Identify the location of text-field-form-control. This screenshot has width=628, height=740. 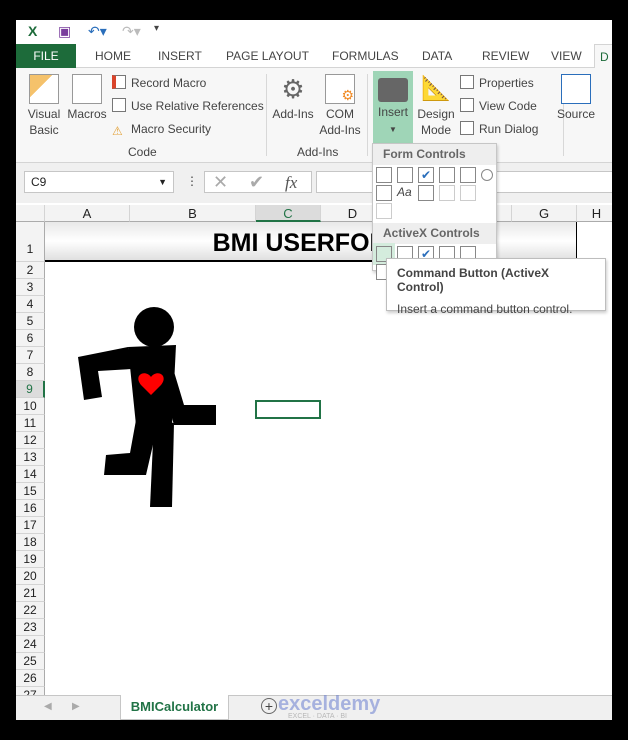
(447, 193).